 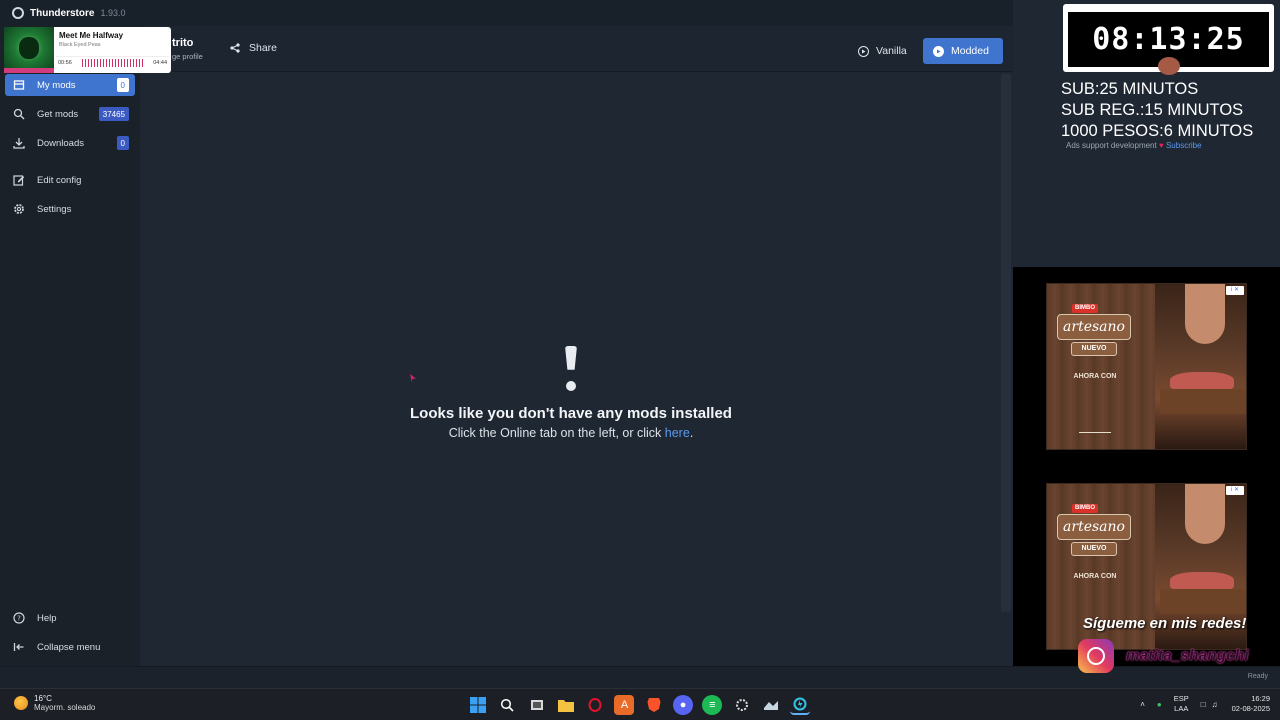 What do you see at coordinates (263, 48) in the screenshot?
I see `share-label: Share` at bounding box center [263, 48].